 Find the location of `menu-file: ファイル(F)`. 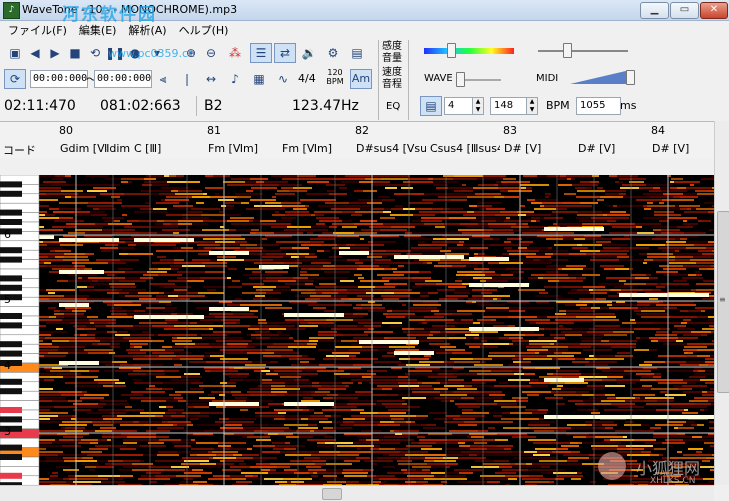

menu-file: ファイル(F) is located at coordinates (37, 30).